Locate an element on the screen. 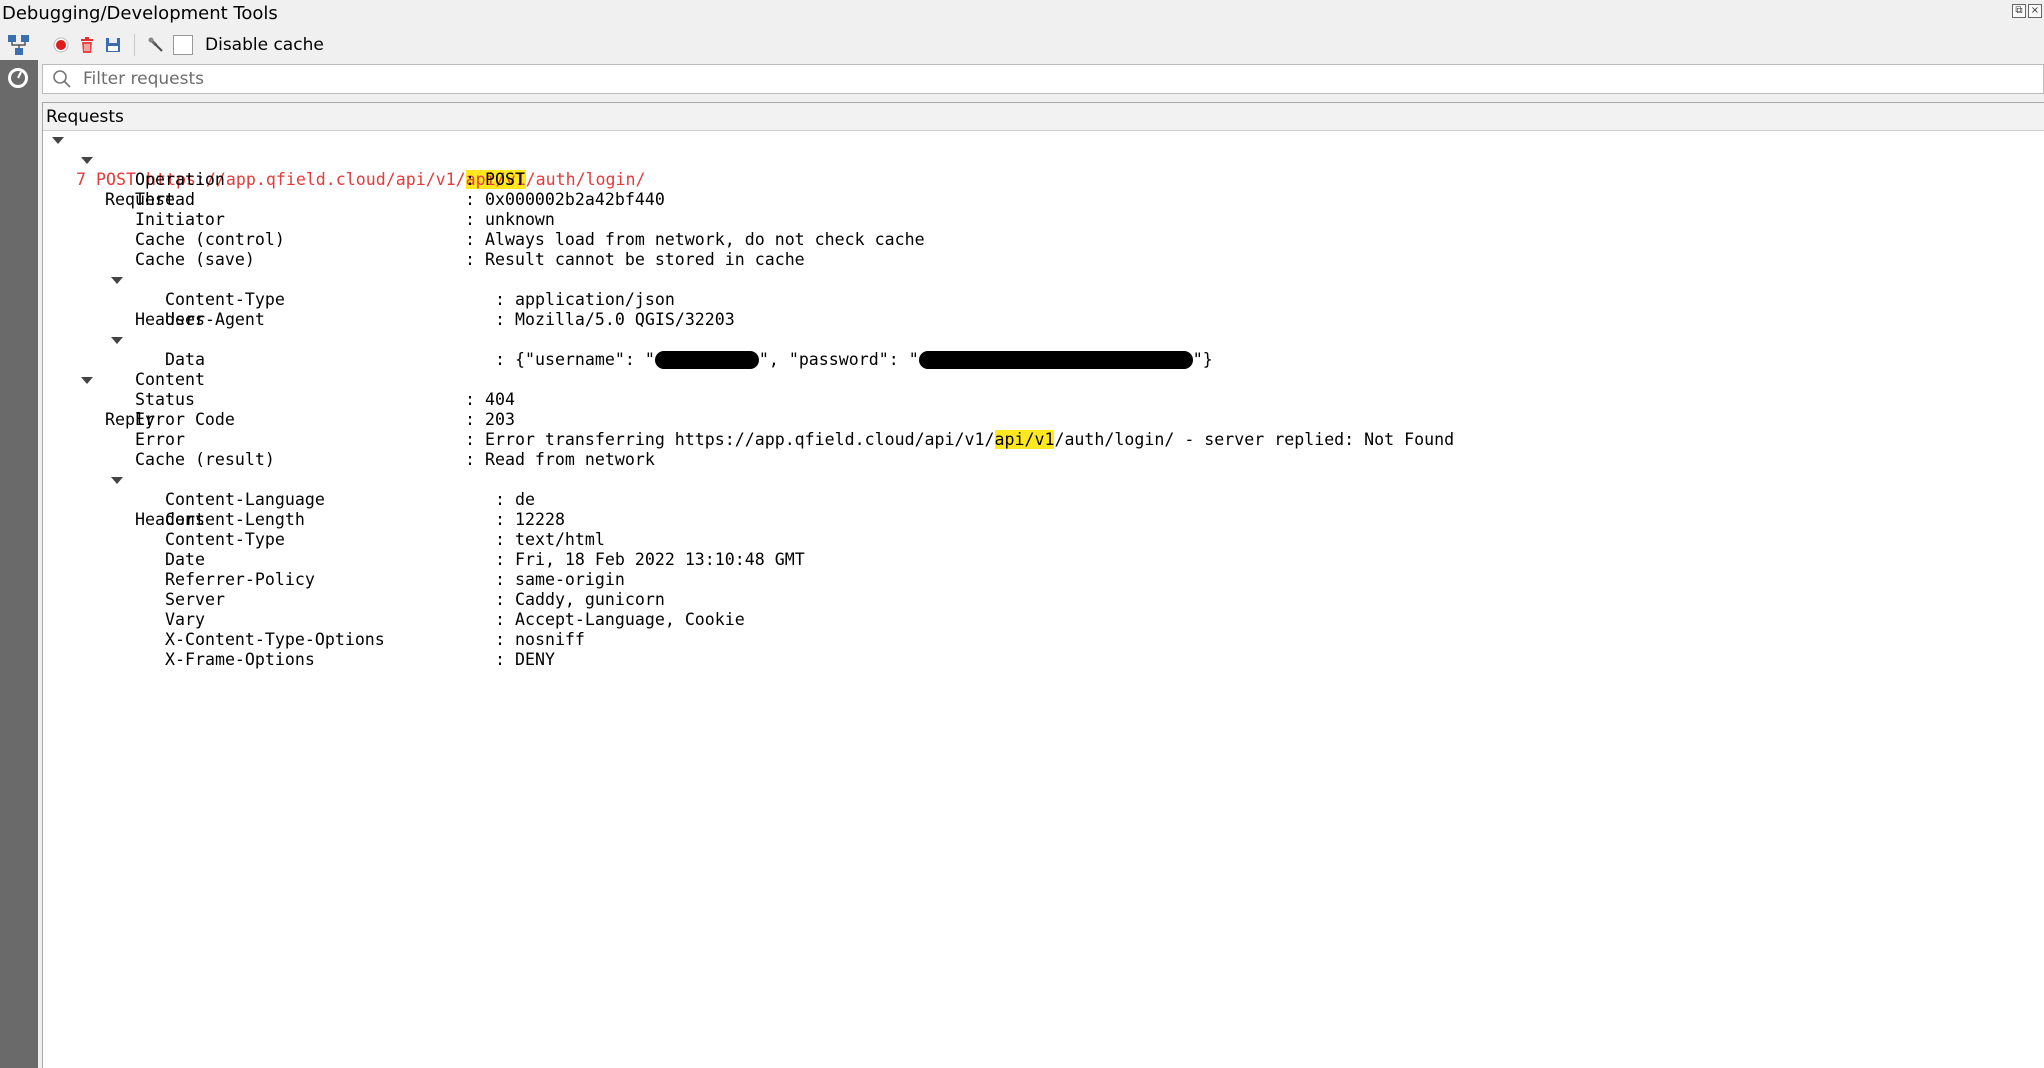 The width and height of the screenshot is (2044, 1068). disable-cache-checkbox is located at coordinates (183, 45).